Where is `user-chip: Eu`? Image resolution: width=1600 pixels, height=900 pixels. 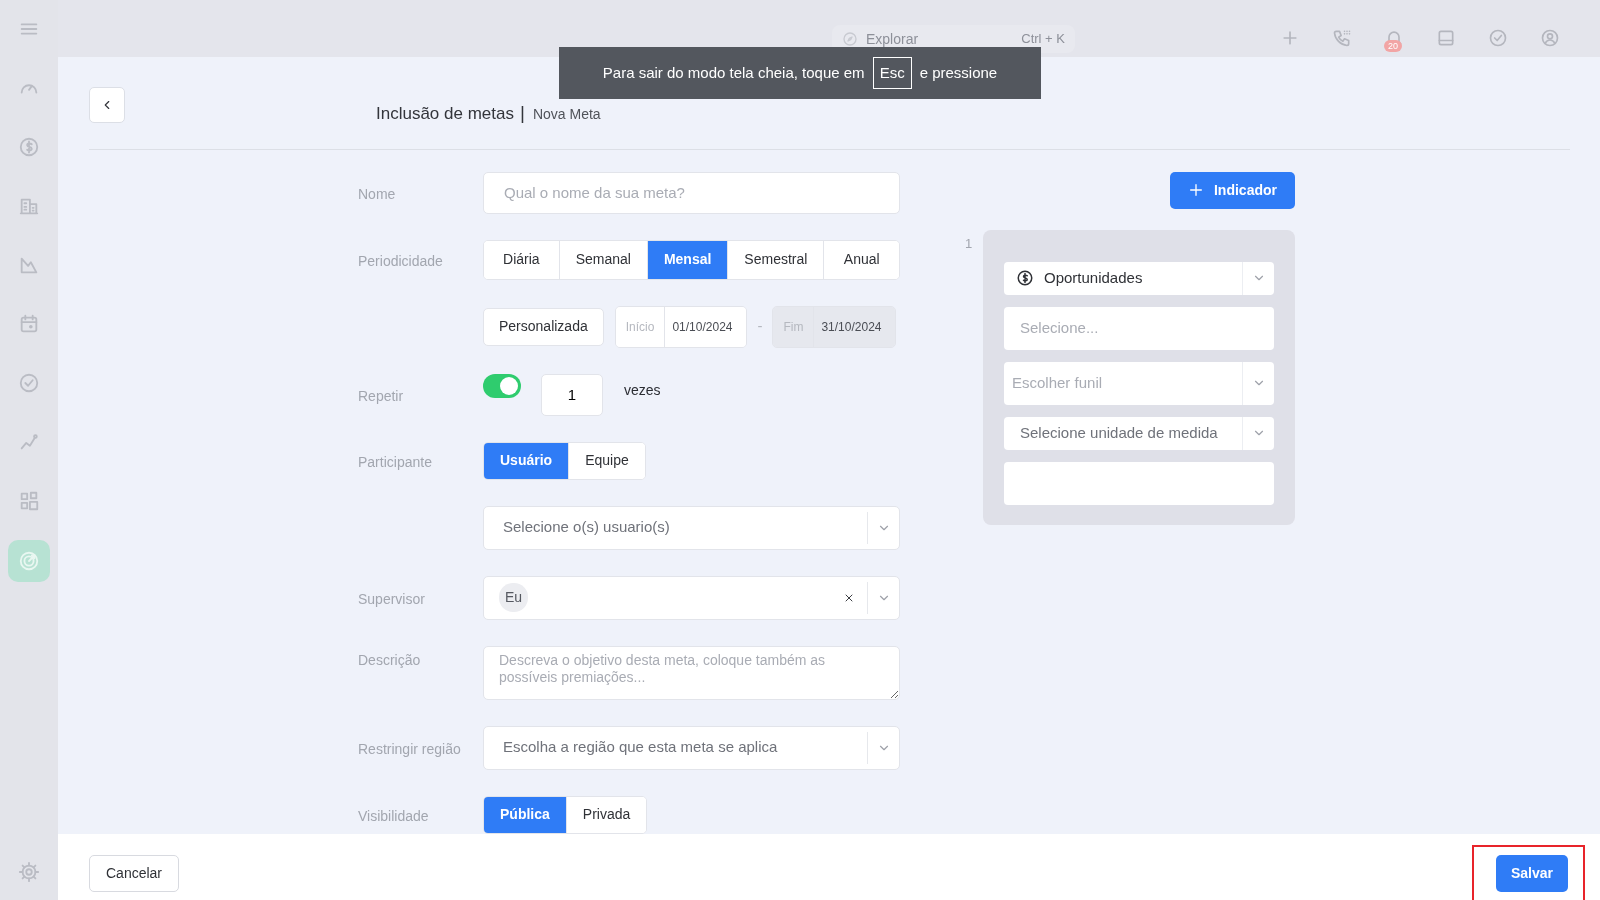 user-chip: Eu is located at coordinates (513, 597).